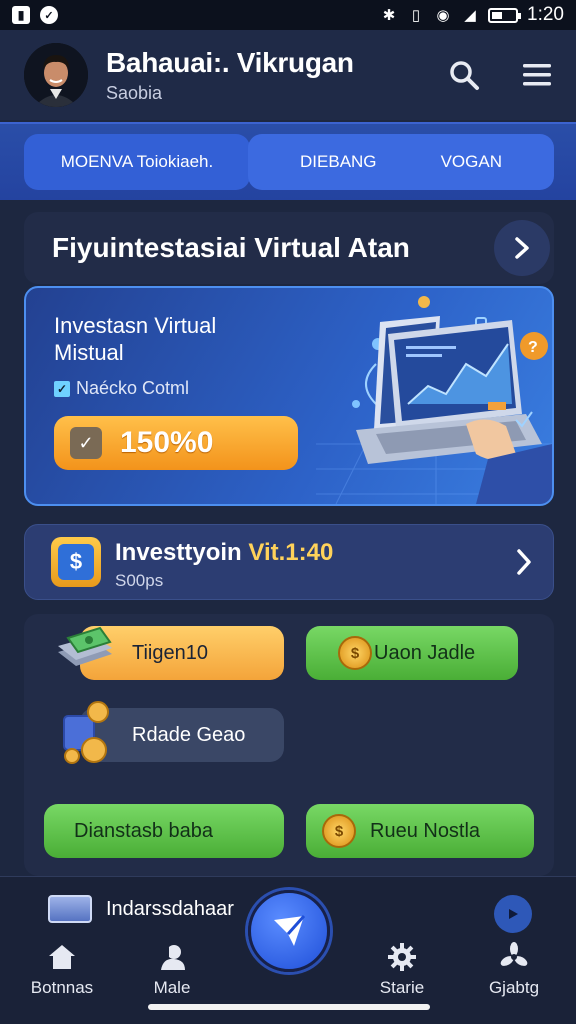 This screenshot has width=576, height=1024. I want to click on hero-line-1: Investasn Virtual, so click(135, 325).